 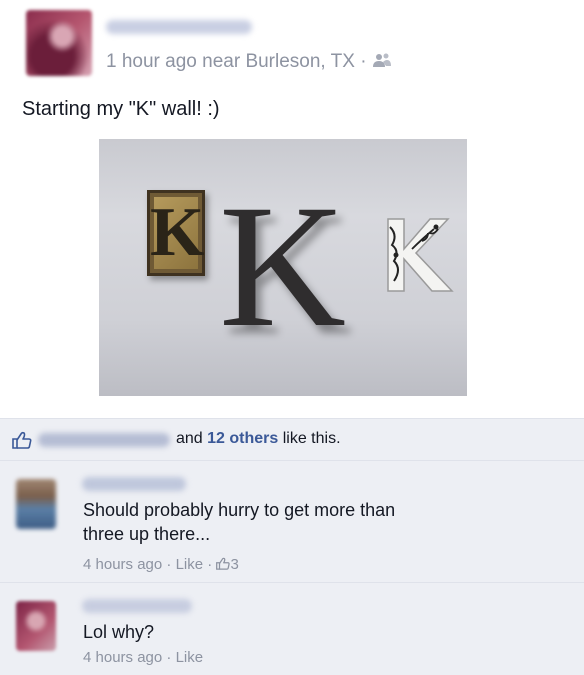 What do you see at coordinates (121, 109) in the screenshot?
I see `post-text: Starting my "K" wall! :)` at bounding box center [121, 109].